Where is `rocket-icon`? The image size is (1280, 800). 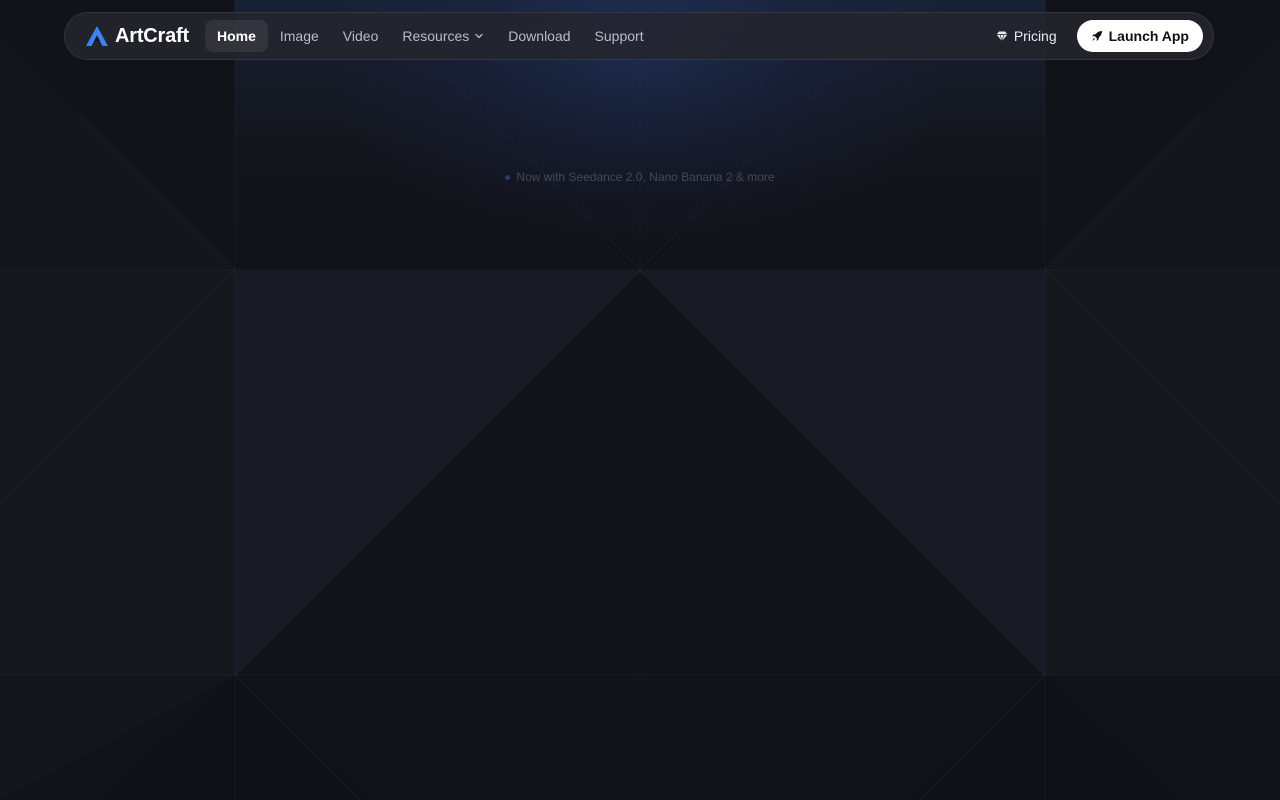 rocket-icon is located at coordinates (1096, 36).